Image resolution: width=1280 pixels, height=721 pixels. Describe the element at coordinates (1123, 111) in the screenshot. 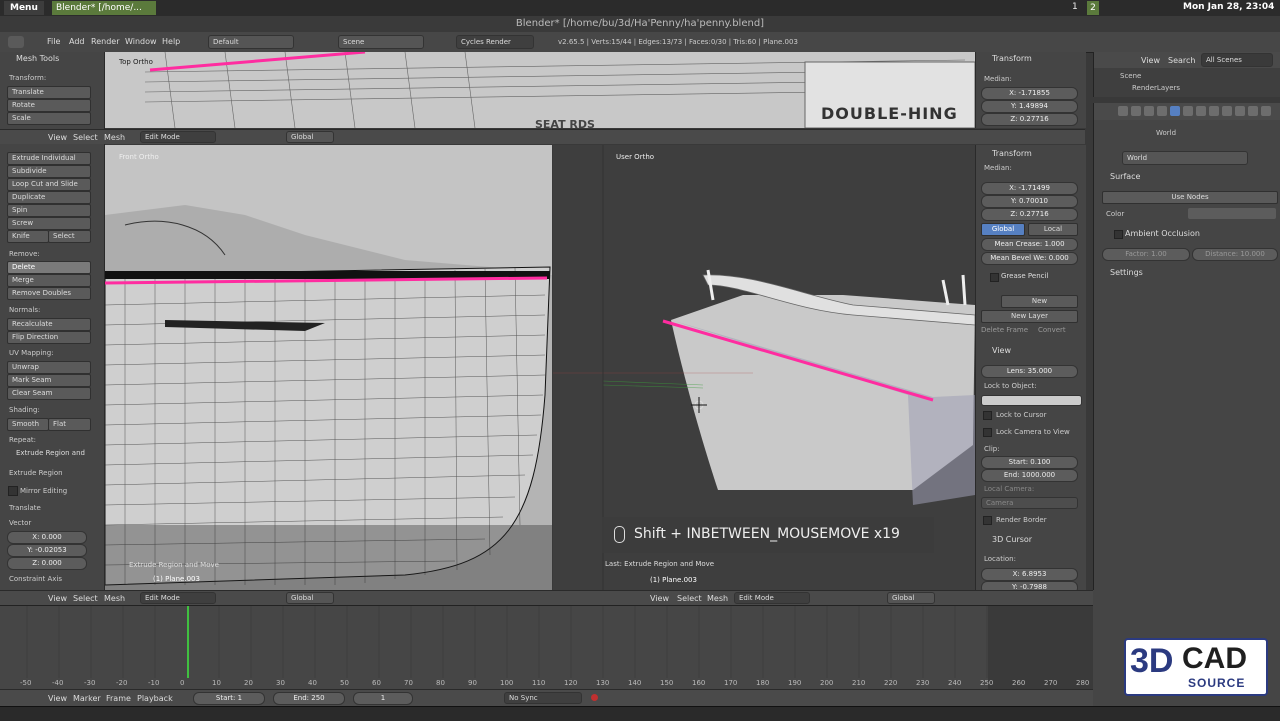

I see `render-tab-icon` at that location.